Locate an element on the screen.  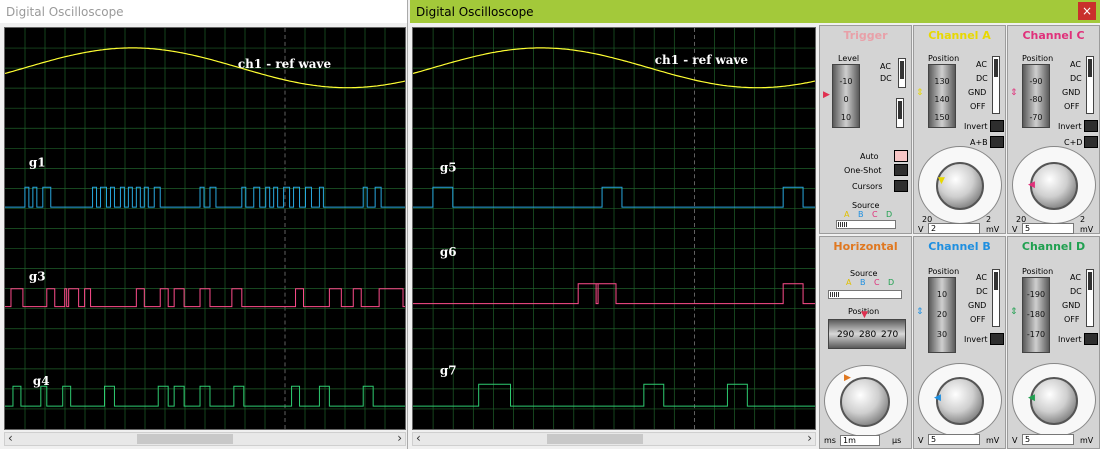
trigger-title: Trigger is located at coordinates (865, 35).